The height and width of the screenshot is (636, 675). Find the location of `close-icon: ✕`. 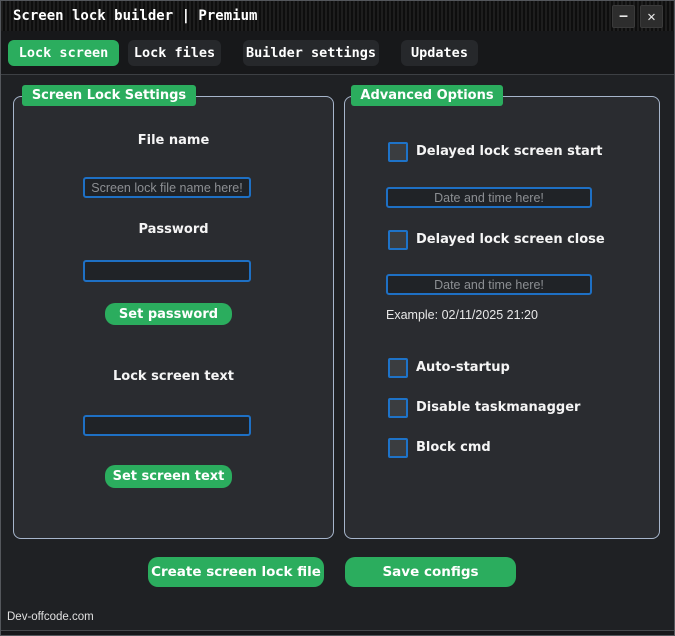

close-icon: ✕ is located at coordinates (651, 16).